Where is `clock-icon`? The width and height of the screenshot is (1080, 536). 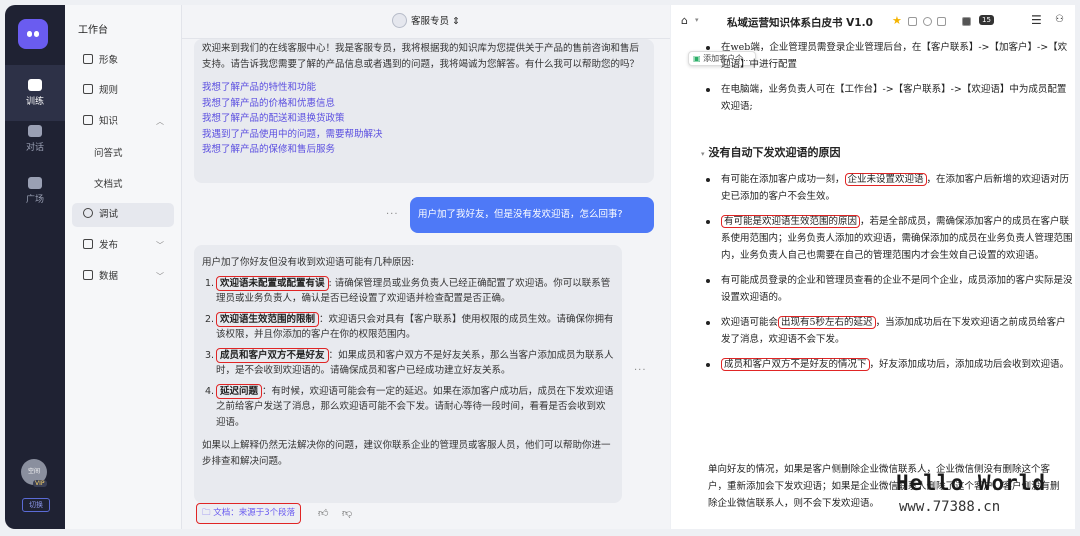 clock-icon is located at coordinates (941, 21).